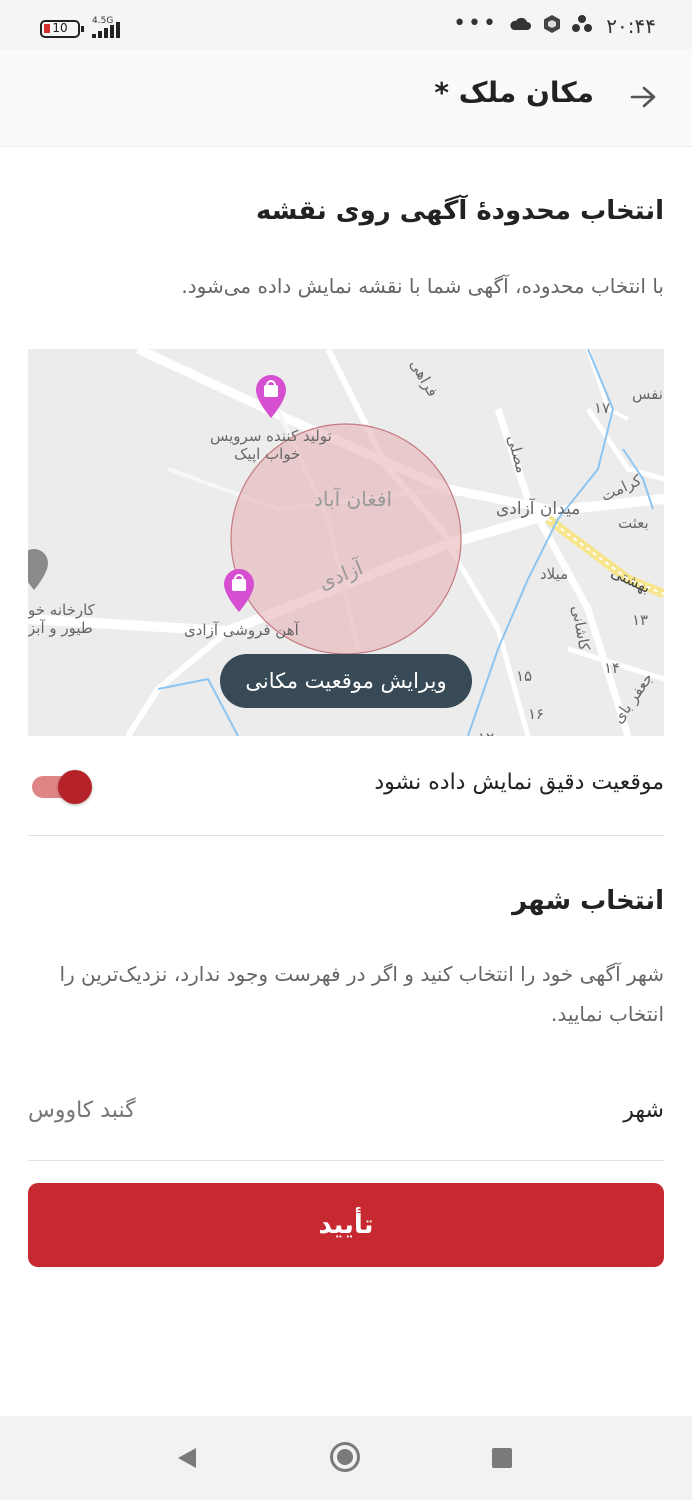  Describe the element at coordinates (346, 25) in the screenshot. I see `status-bar: 10 4.5G ••• ۲۰:۴۴` at that location.